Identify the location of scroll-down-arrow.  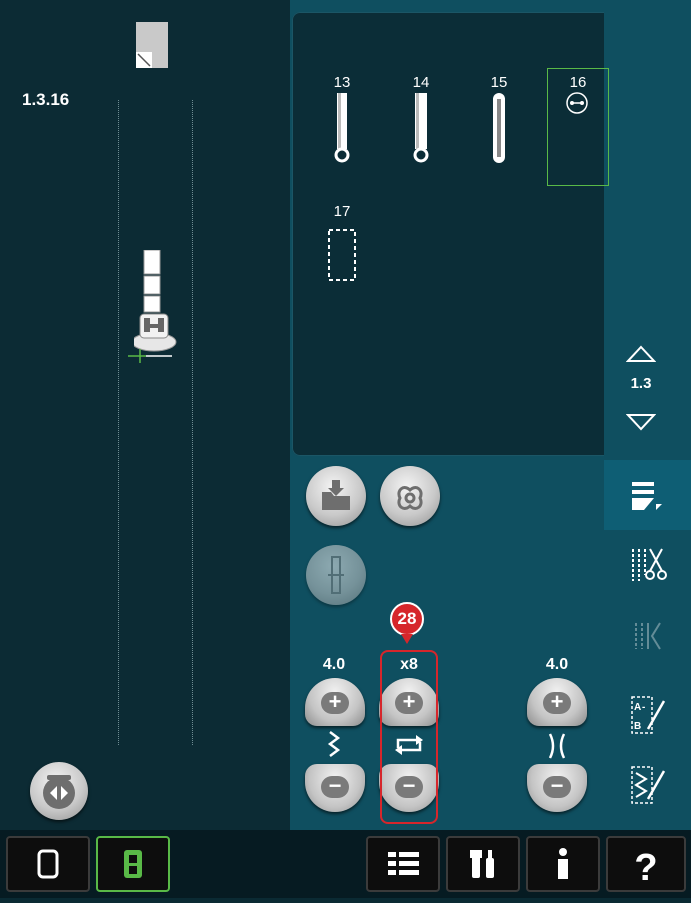
(641, 421).